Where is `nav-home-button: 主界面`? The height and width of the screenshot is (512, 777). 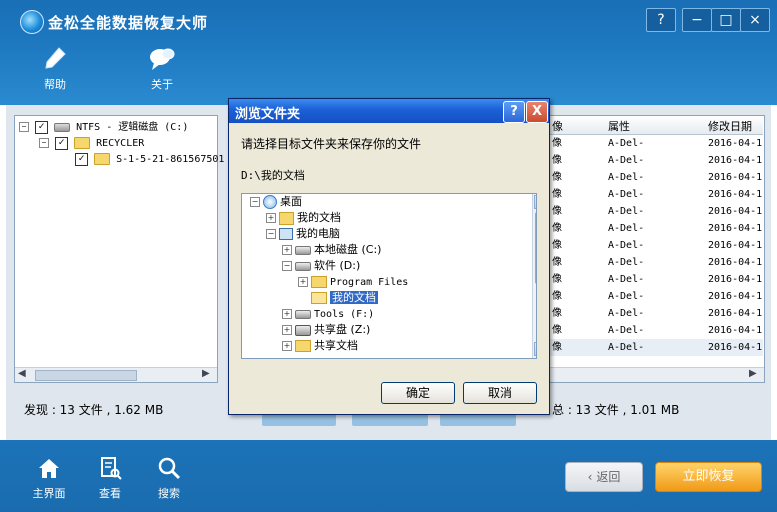
nav-home-button: 主界面 is located at coordinates (49, 478).